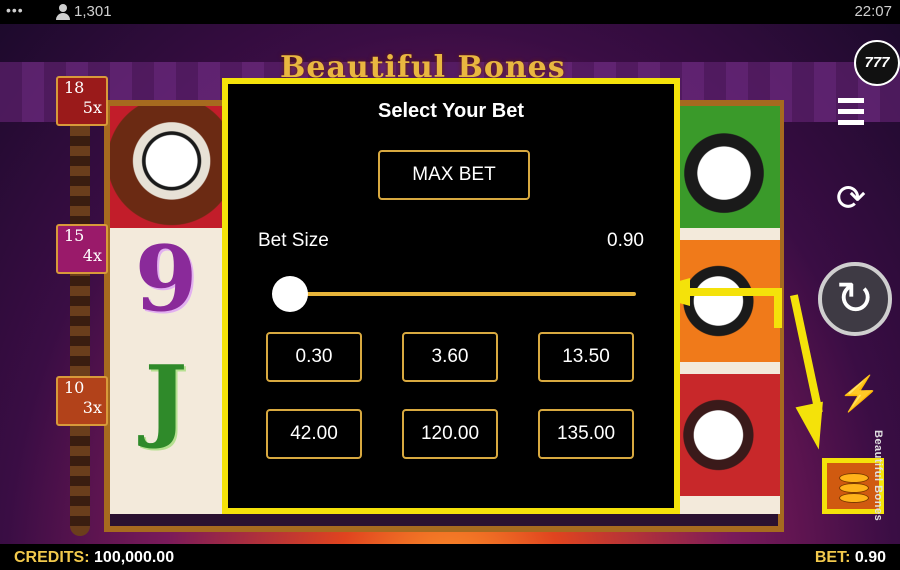  Describe the element at coordinates (724, 167) in the screenshot. I see `skeleton-man-symbol` at that location.